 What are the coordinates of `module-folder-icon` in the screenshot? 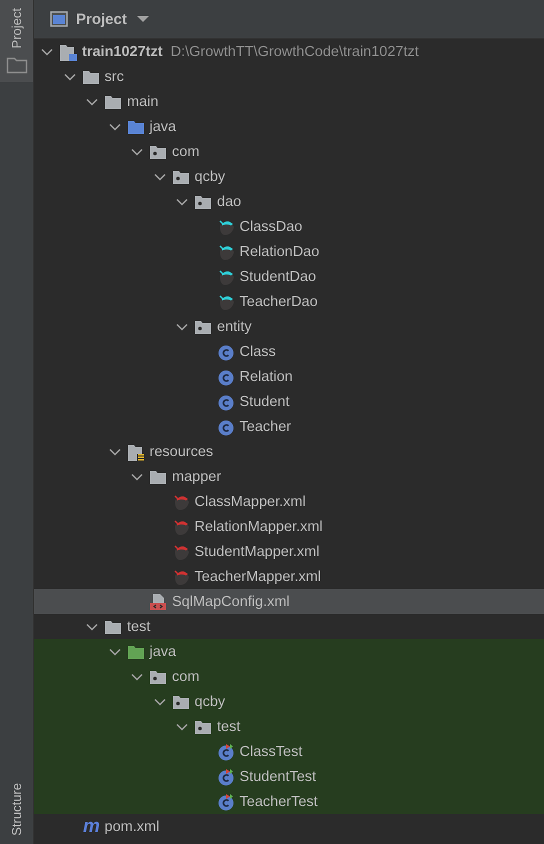 It's located at (68, 51).